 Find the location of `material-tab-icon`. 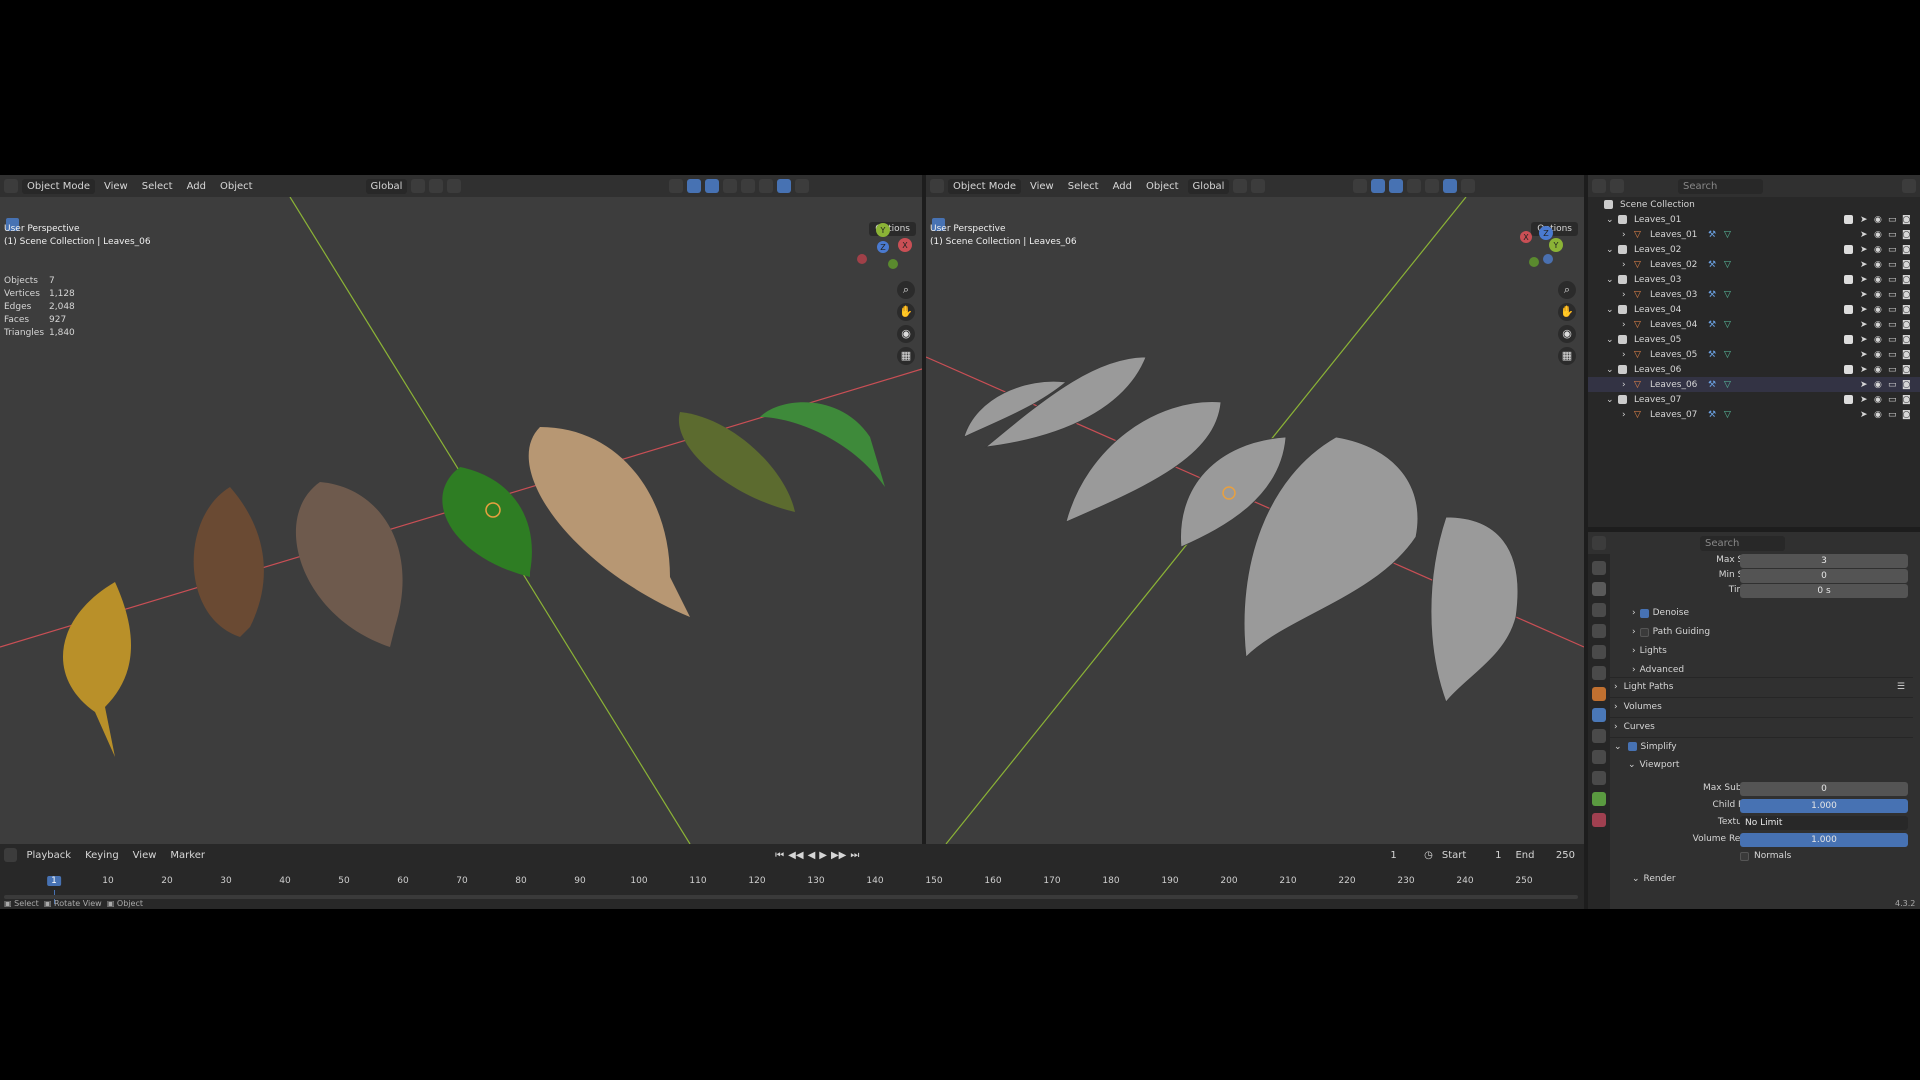

material-tab-icon is located at coordinates (1599, 820).